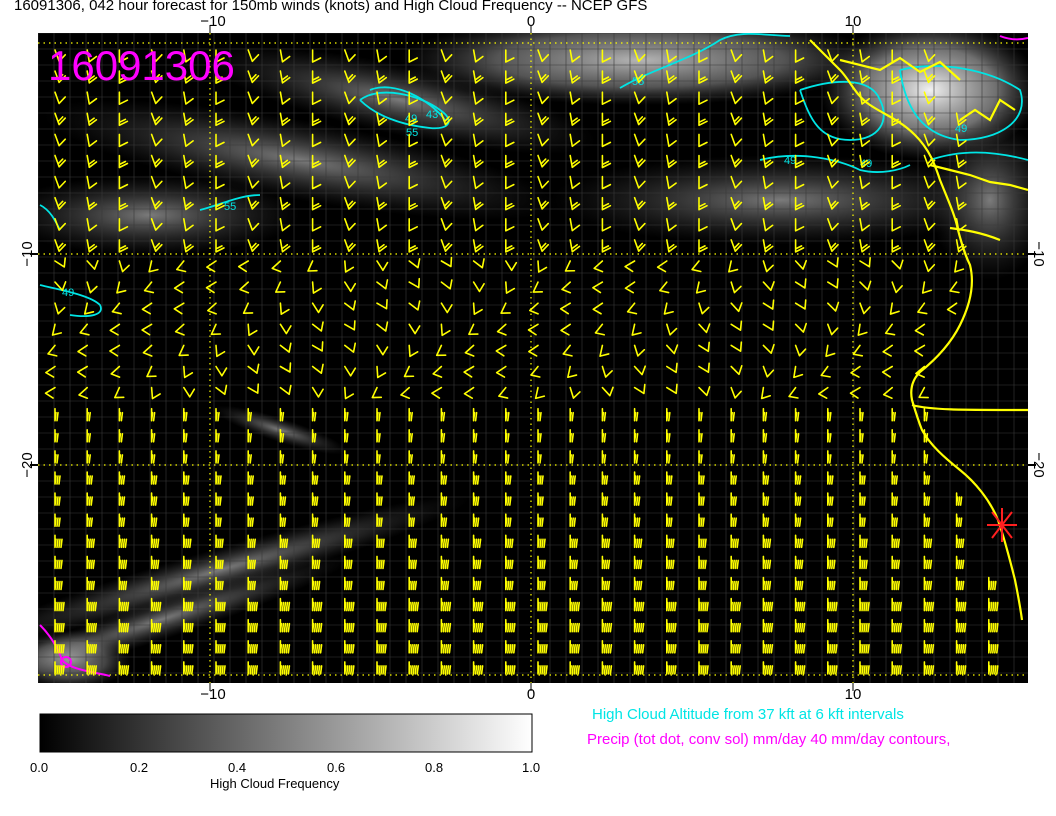 The width and height of the screenshot is (1056, 816). Describe the element at coordinates (275, 783) in the screenshot. I see `colorbar-title: High Cloud Frequency` at that location.